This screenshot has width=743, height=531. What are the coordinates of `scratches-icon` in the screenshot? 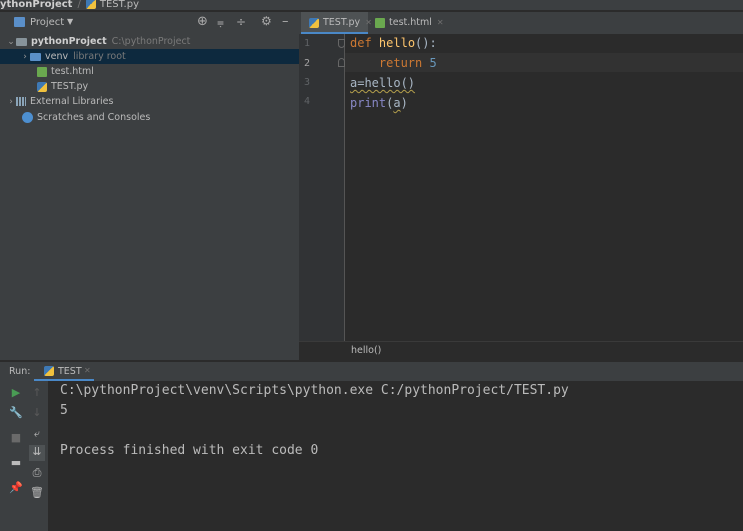 It's located at (27, 117).